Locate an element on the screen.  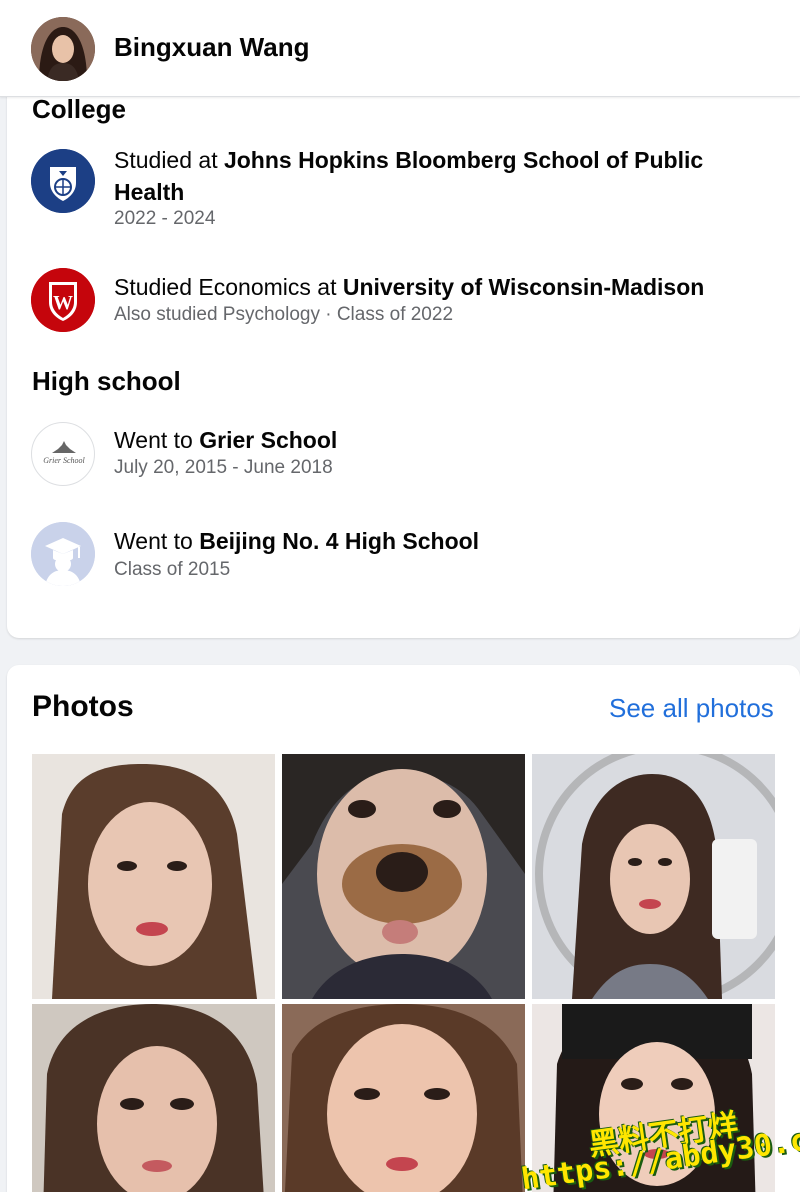
jhu-dates: 2022 - 2024 is located at coordinates (165, 218).